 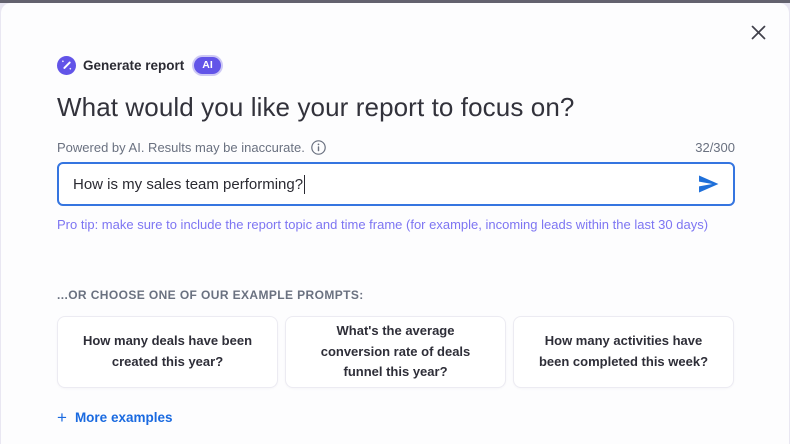 I want to click on close-icon, so click(x=758, y=32).